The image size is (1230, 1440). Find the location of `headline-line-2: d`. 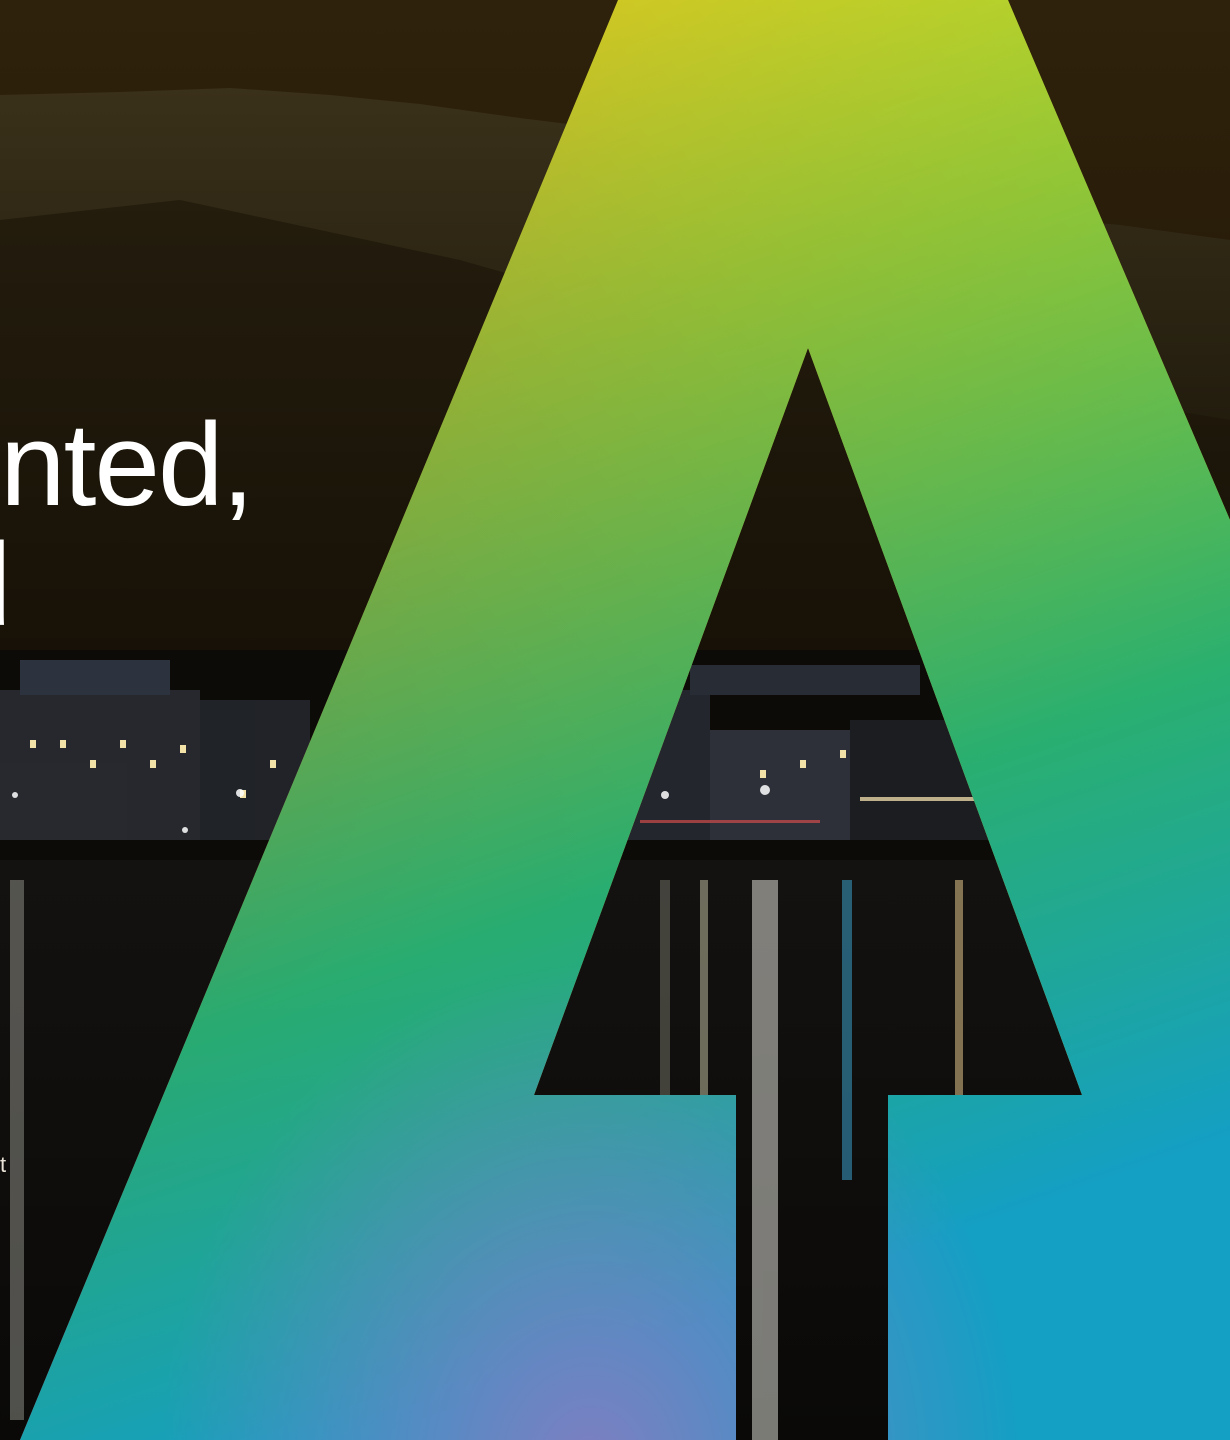

headline-line-2: d is located at coordinates (126, 585).